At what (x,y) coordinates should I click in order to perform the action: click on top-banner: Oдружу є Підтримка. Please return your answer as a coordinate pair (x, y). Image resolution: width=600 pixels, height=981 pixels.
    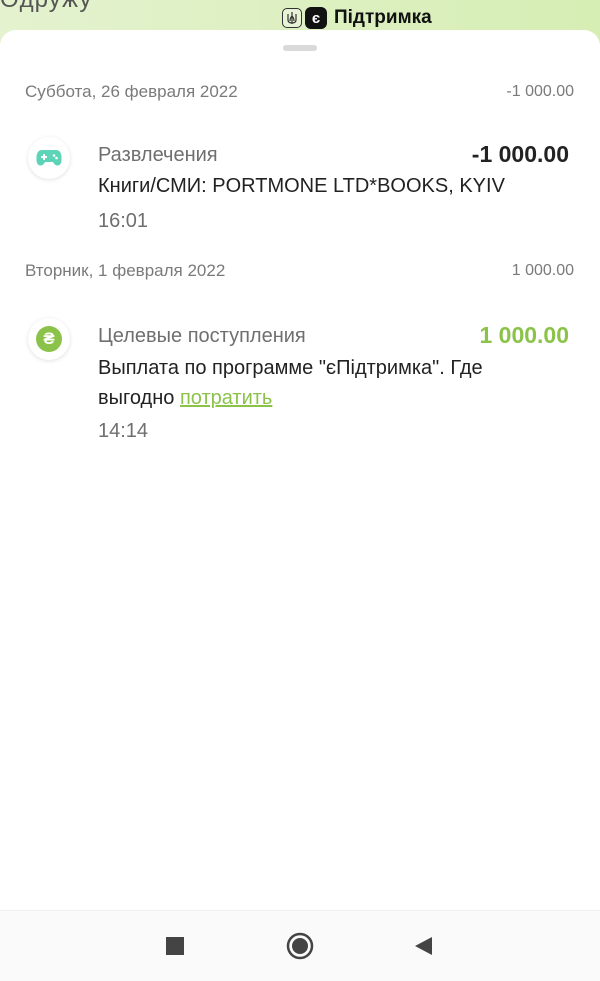
    Looking at the image, I should click on (300, 17).